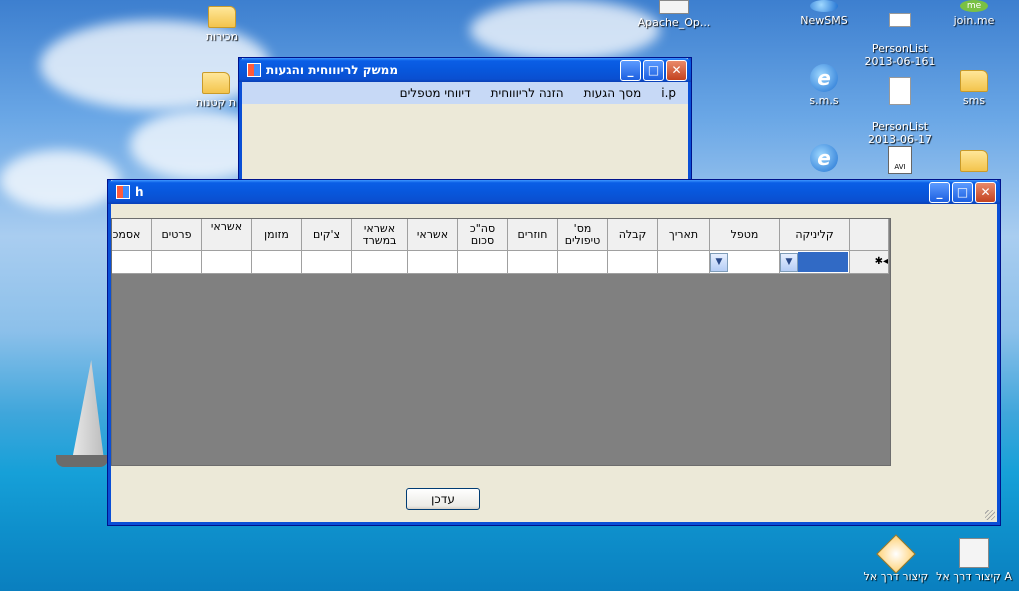  Describe the element at coordinates (900, 133) in the screenshot. I see `desktop-icon-label: PersonList 2013-06-17` at that location.